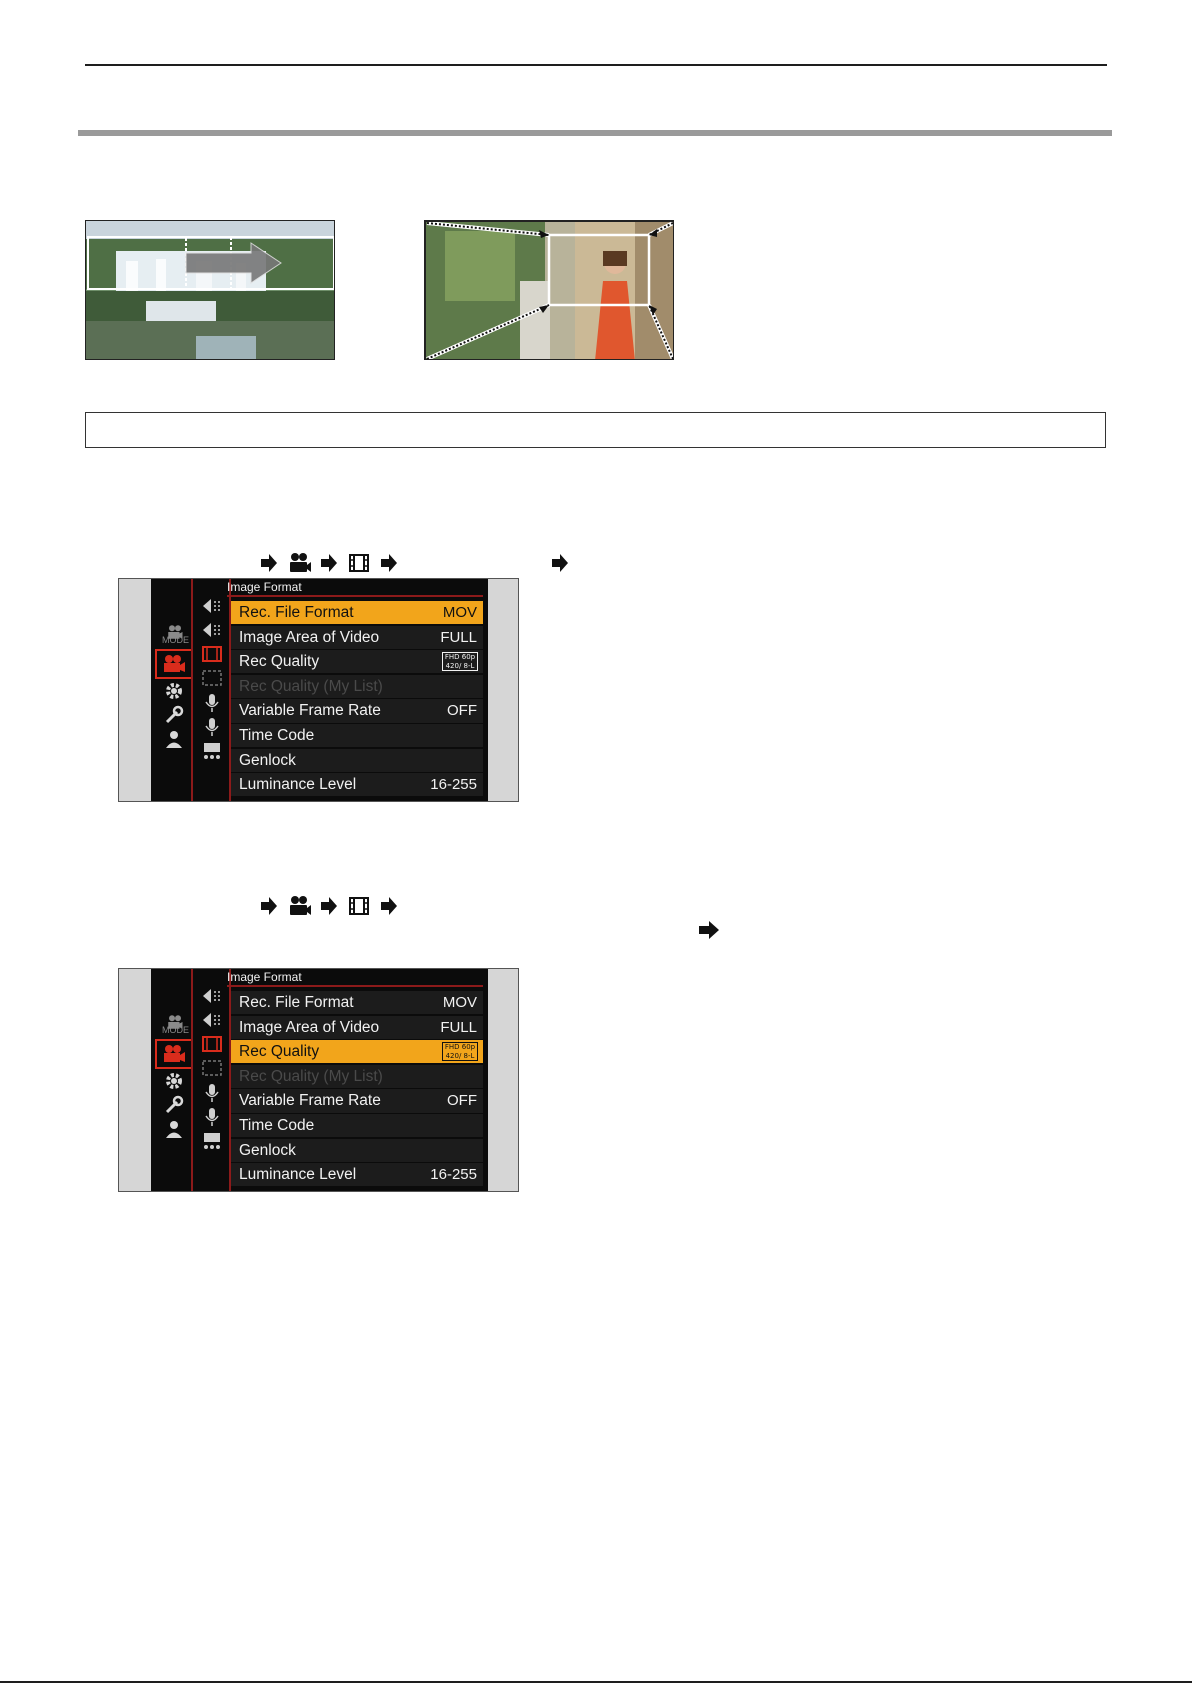  I want to click on portrait-zoom-image, so click(549, 290).